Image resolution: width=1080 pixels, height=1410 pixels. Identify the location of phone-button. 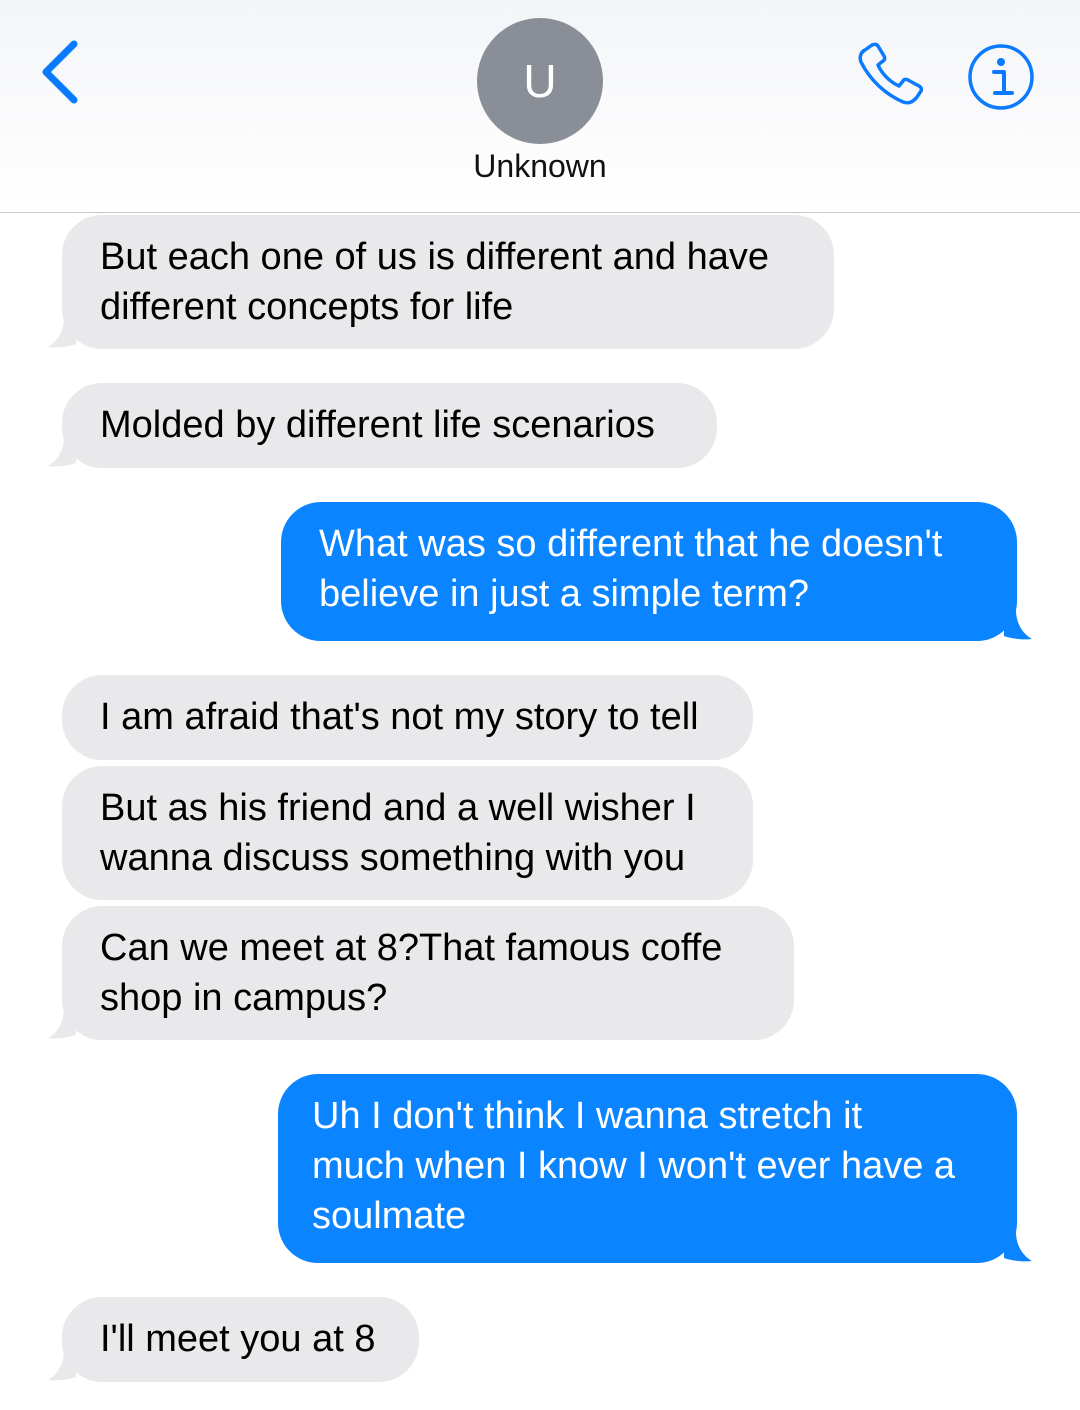
(893, 75).